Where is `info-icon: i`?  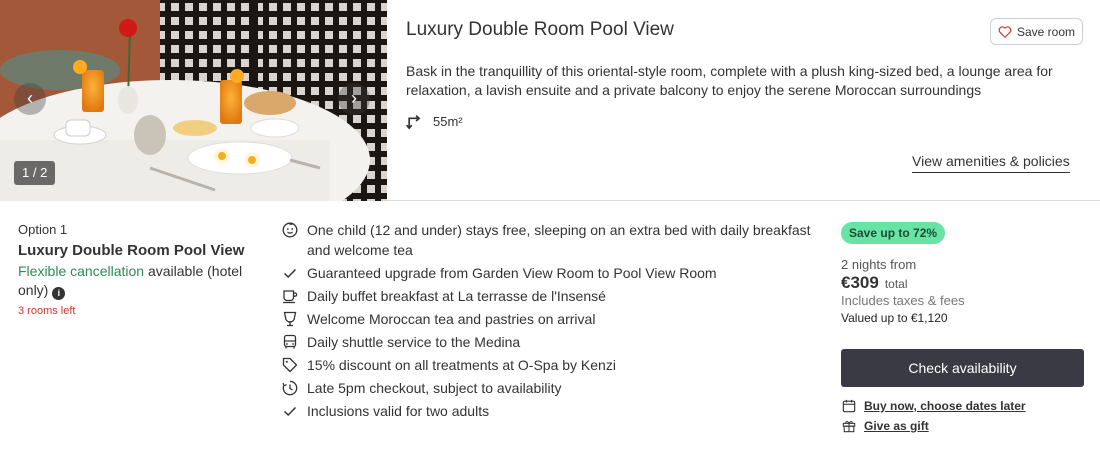
info-icon: i is located at coordinates (59, 293).